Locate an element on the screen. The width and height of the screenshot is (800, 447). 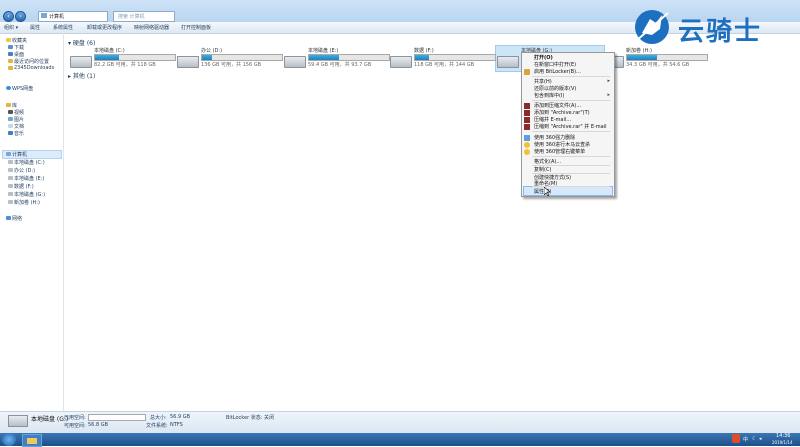
group-other: ▸ 其他 (1) is located at coordinates (81, 75).